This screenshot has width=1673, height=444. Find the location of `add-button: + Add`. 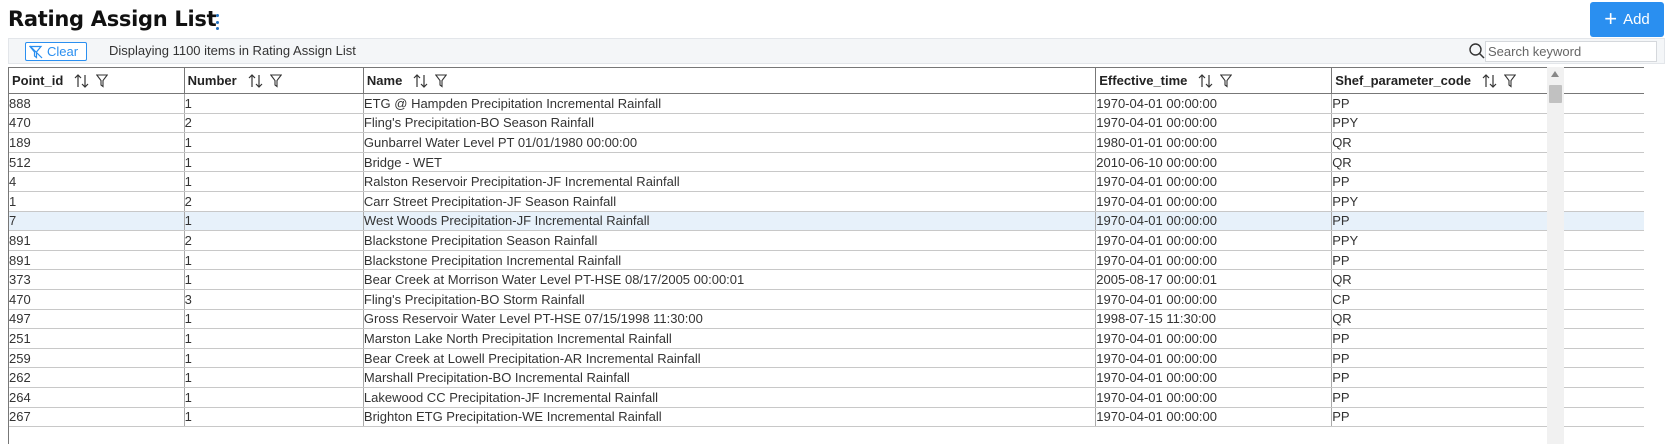

add-button: + Add is located at coordinates (1627, 19).